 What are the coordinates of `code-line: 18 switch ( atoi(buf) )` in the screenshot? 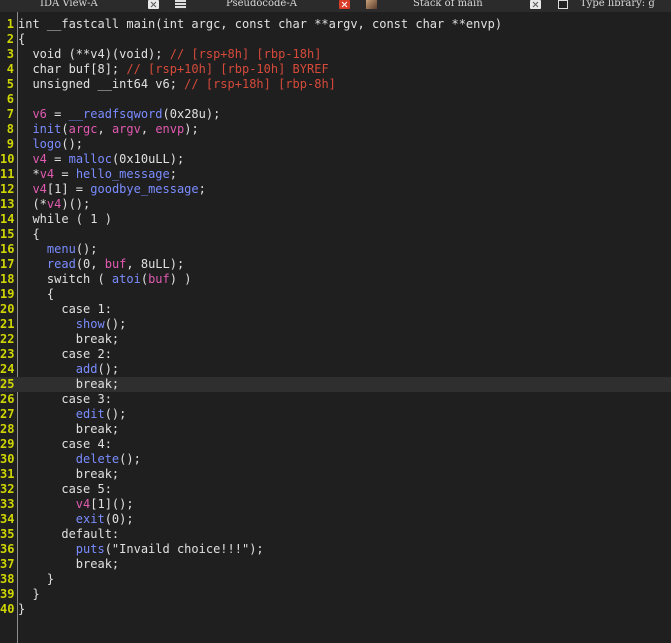 It's located at (335, 279).